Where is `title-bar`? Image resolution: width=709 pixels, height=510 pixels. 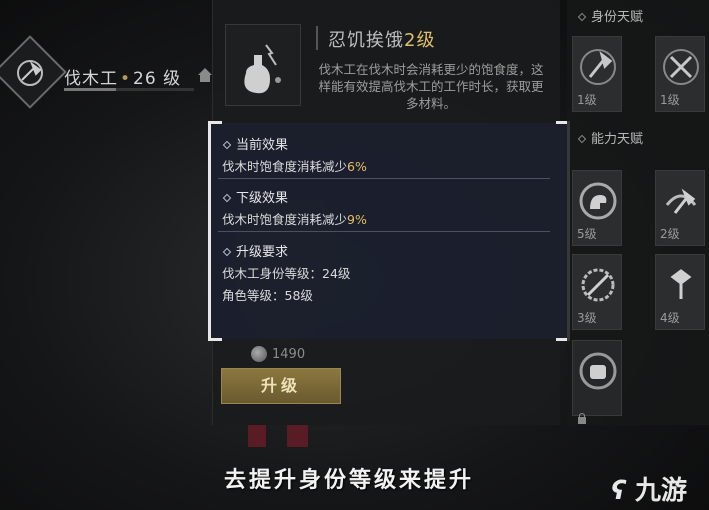 title-bar is located at coordinates (317, 38).